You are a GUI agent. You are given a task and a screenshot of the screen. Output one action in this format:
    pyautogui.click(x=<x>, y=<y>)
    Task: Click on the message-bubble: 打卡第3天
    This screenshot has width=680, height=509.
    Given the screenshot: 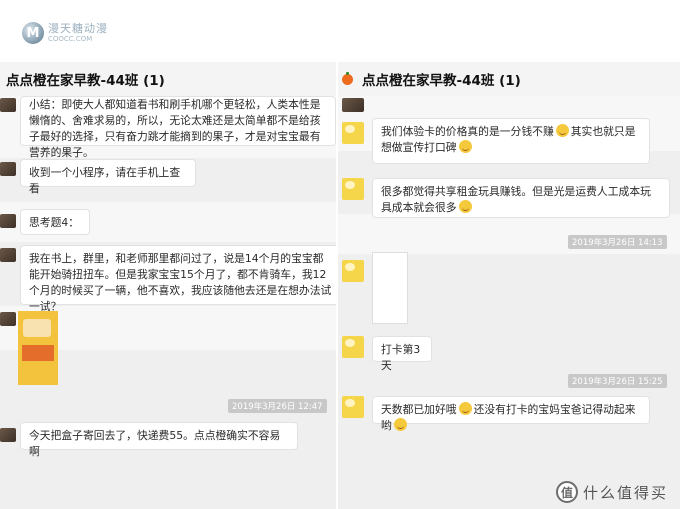 What is the action you would take?
    pyautogui.click(x=402, y=354)
    